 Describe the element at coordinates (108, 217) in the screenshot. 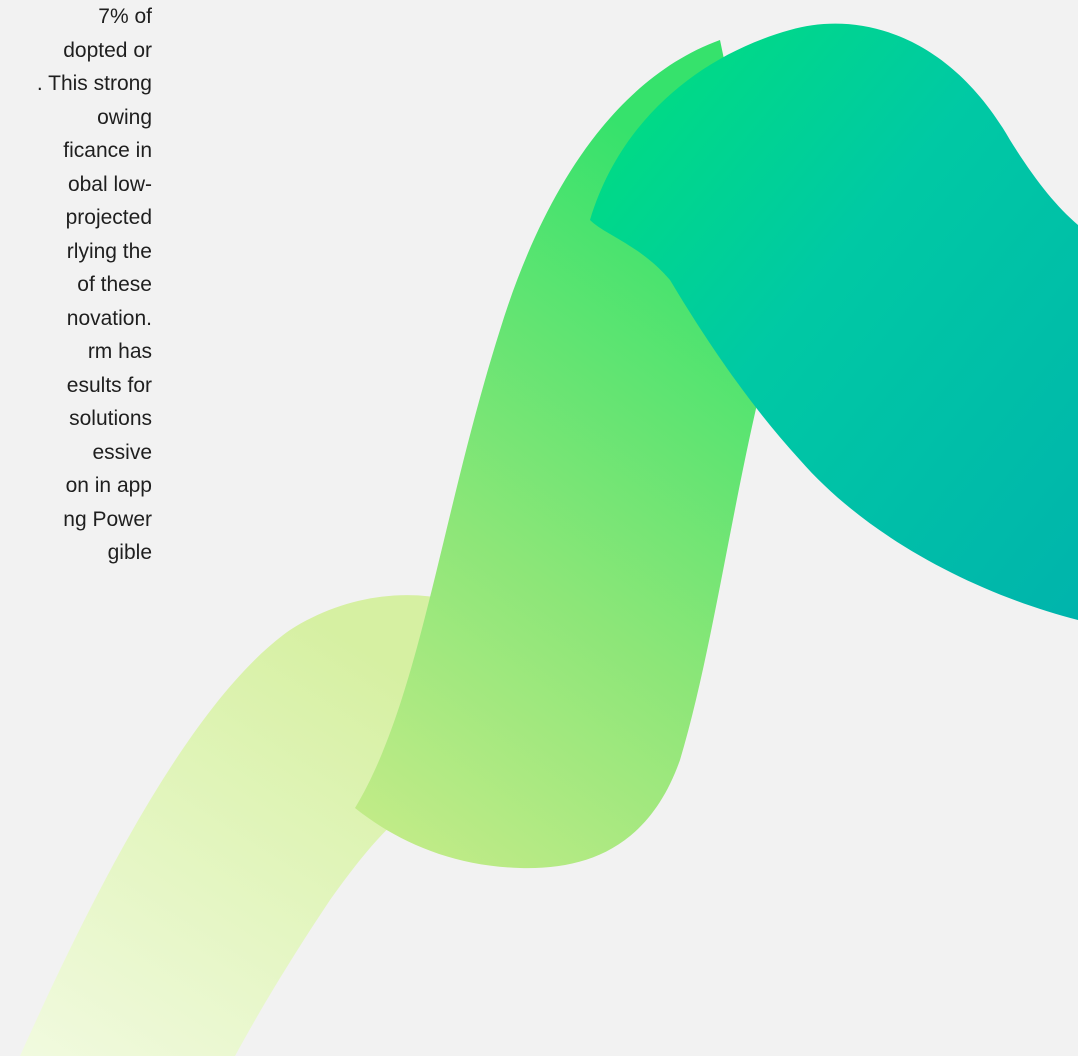

I see `text-line: projected` at that location.